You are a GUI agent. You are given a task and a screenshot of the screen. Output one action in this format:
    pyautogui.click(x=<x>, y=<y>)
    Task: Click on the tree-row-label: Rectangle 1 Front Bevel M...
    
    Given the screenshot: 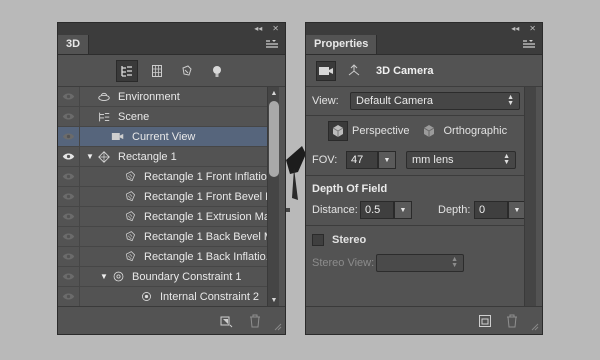 What is the action you would take?
    pyautogui.click(x=206, y=196)
    